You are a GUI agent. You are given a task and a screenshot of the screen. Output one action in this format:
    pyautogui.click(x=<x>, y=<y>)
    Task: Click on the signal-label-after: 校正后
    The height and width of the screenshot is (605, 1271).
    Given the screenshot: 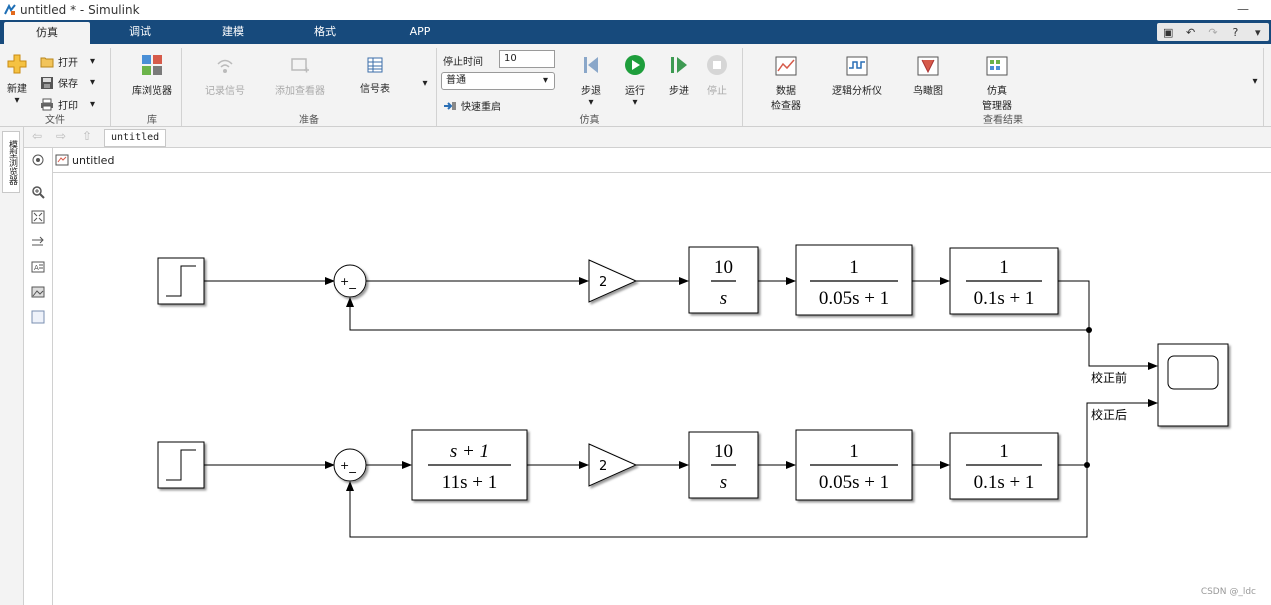 What is the action you would take?
    pyautogui.click(x=1109, y=414)
    